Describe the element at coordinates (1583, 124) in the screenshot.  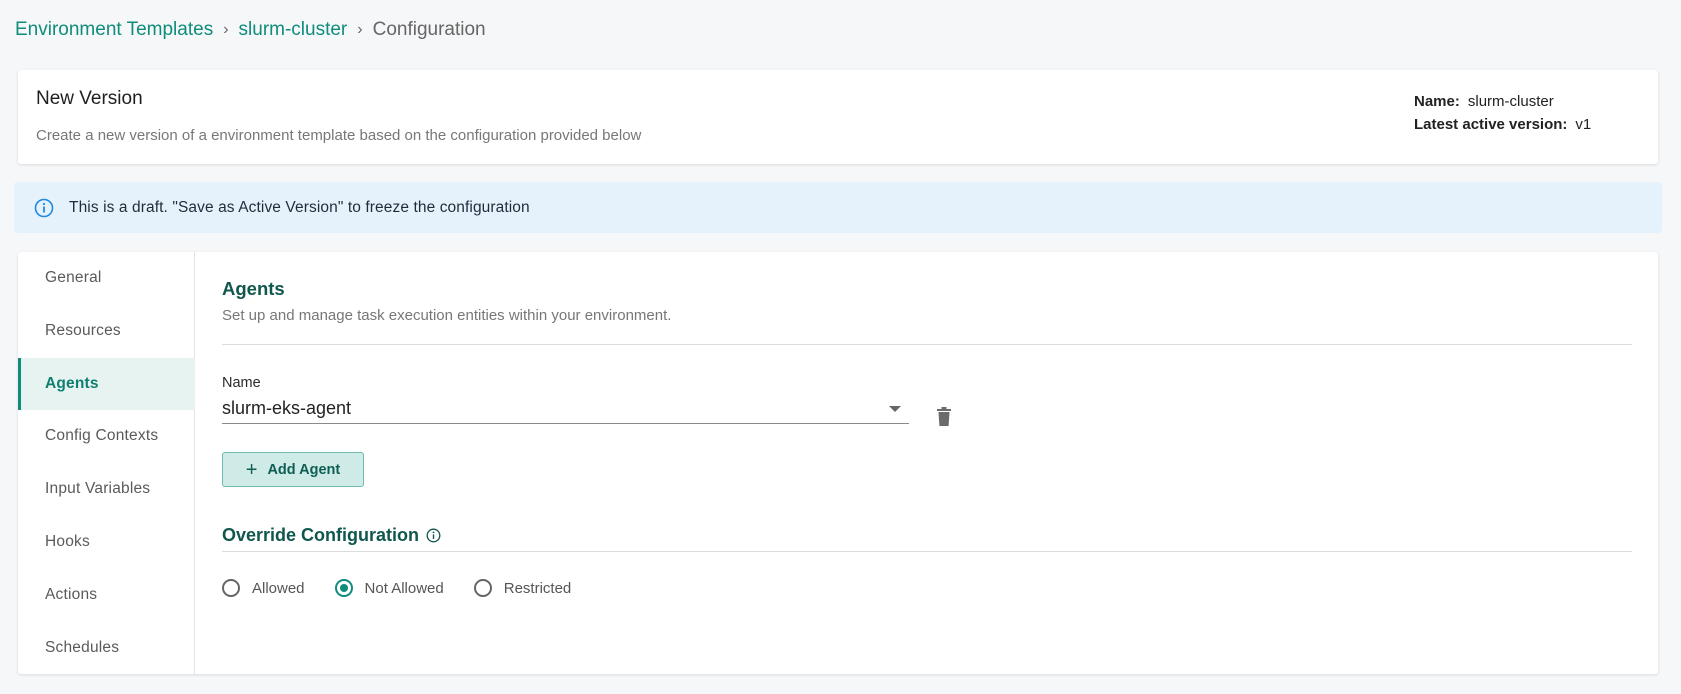
I see `meta-version-value: v1` at that location.